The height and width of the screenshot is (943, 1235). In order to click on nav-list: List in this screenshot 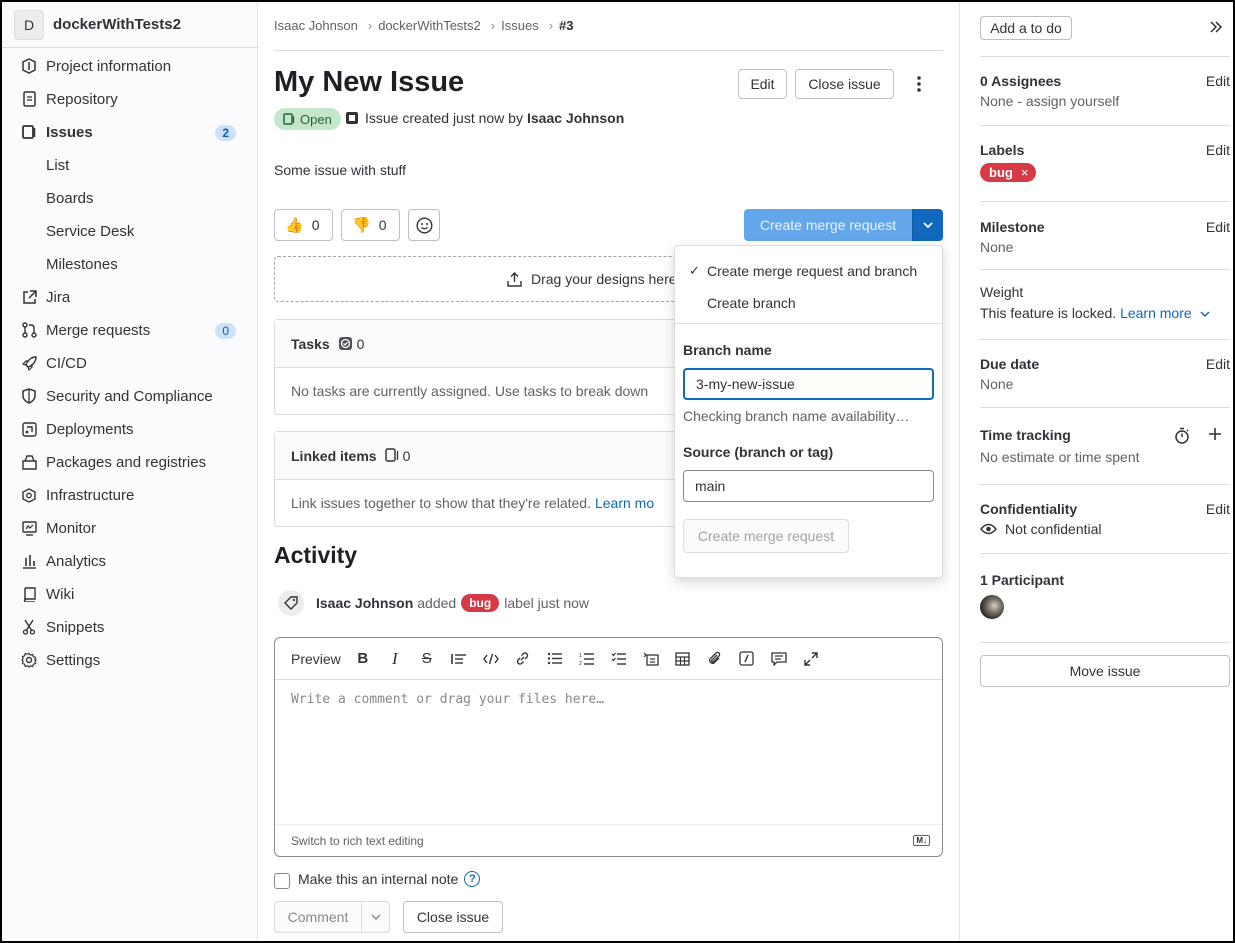, I will do `click(130, 165)`.